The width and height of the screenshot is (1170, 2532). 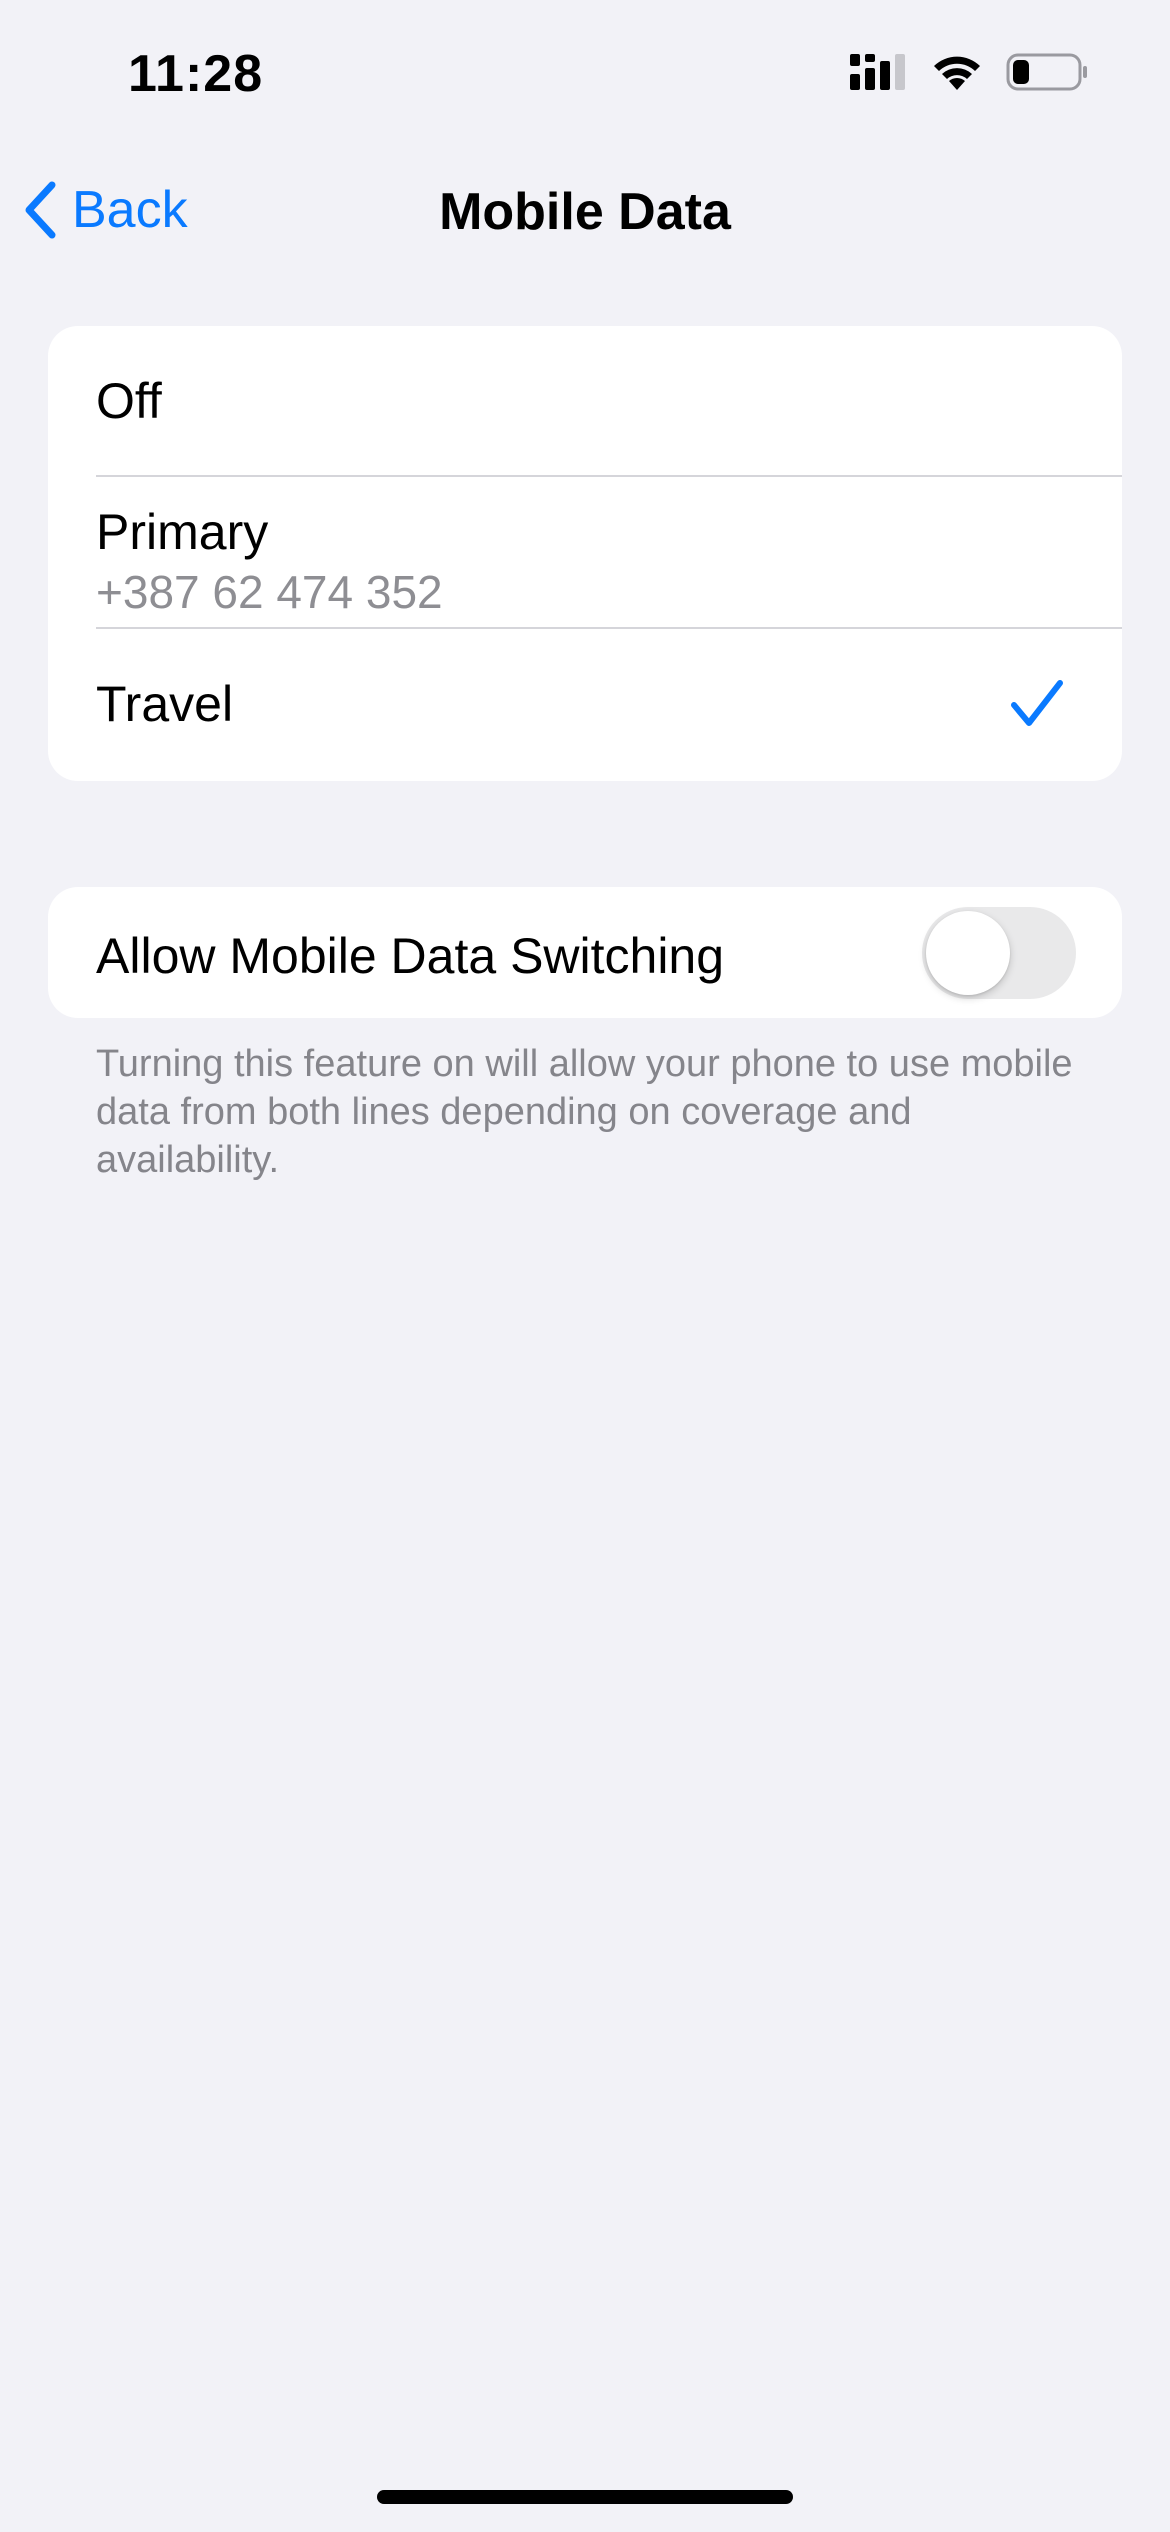 I want to click on option-off: Off, so click(x=585, y=401).